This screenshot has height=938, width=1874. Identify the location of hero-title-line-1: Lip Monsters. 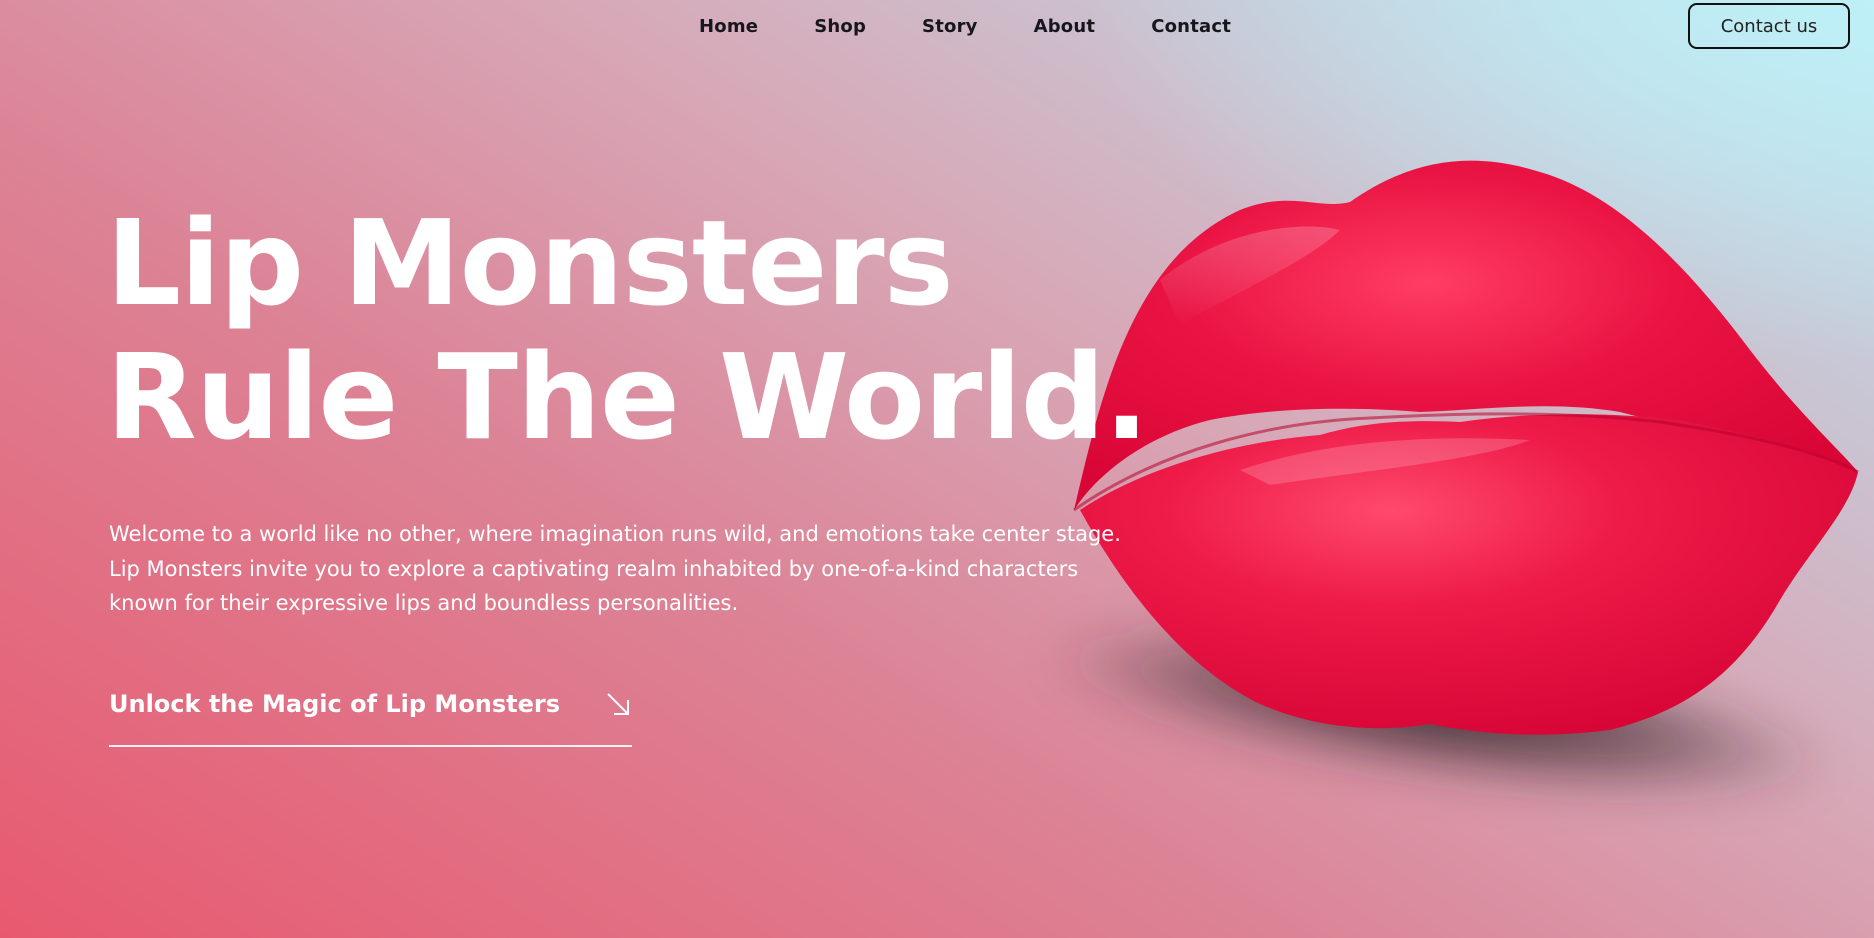
(530, 263).